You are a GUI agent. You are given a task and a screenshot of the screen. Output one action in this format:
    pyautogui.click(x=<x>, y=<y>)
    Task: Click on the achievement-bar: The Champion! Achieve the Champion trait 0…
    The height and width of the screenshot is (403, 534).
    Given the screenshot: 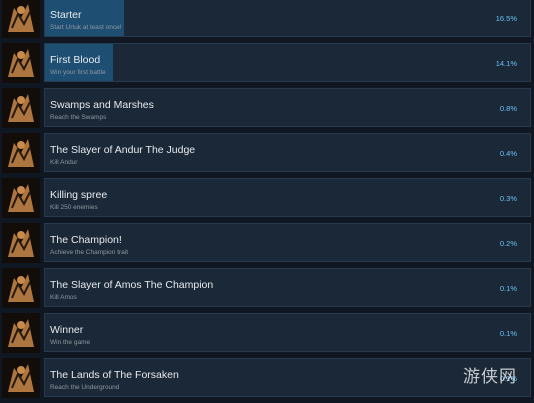 What is the action you would take?
    pyautogui.click(x=287, y=242)
    